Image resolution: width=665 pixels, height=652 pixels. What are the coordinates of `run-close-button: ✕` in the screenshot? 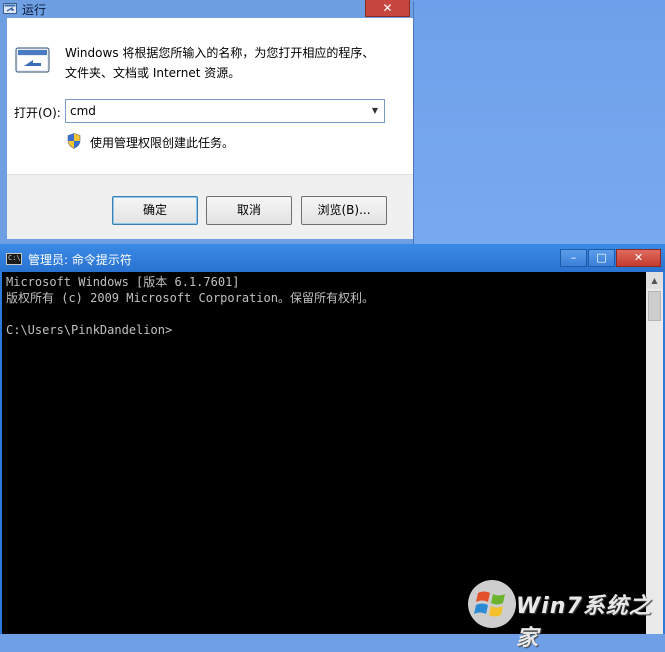 It's located at (387, 8).